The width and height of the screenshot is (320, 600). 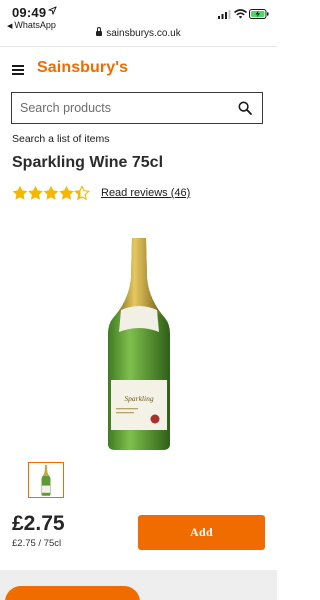 I want to click on search-list-link: Search a list of items, so click(x=60, y=139).